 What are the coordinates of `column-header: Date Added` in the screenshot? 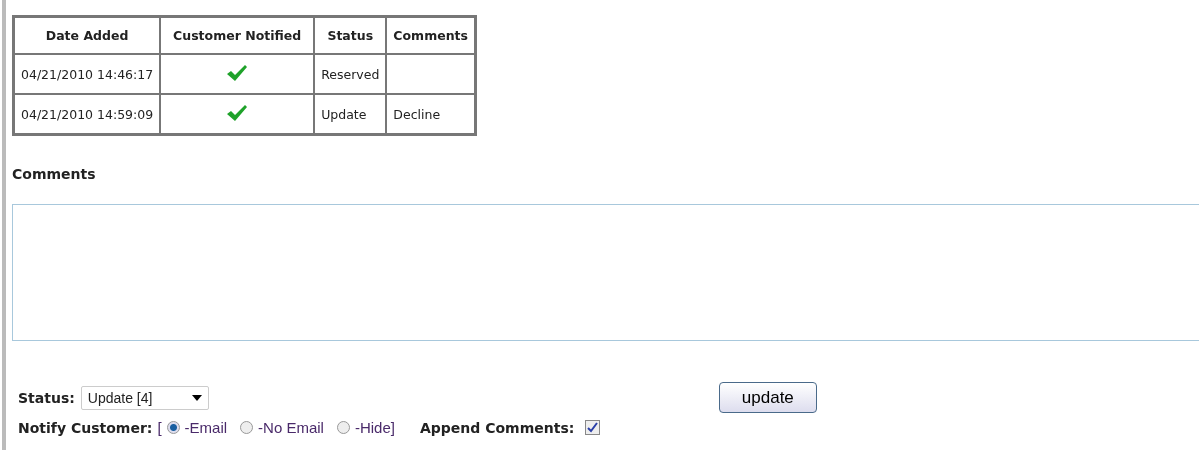 It's located at (87, 35).